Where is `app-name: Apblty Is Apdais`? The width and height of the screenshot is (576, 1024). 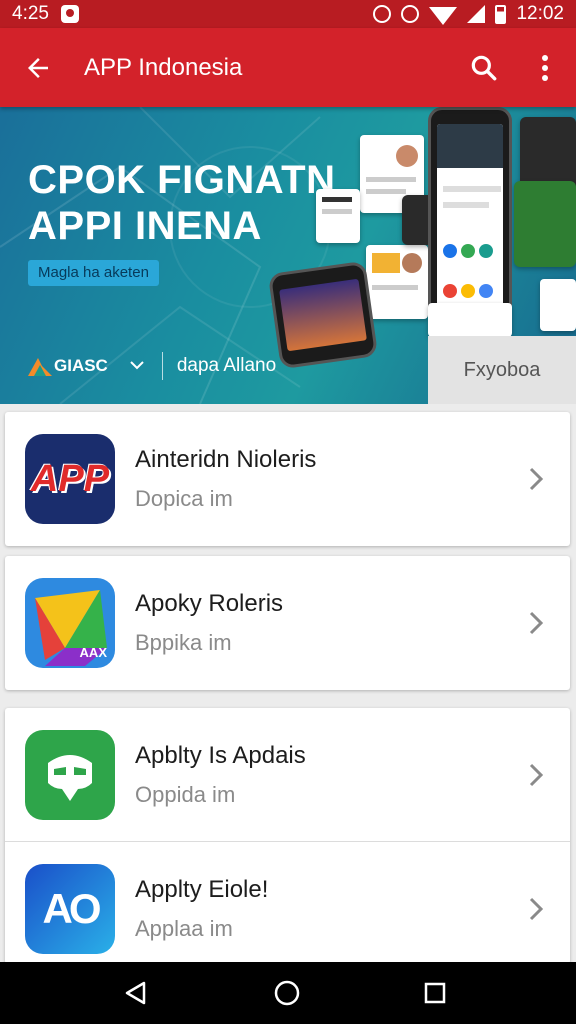
app-name: Apblty Is Apdais is located at coordinates (220, 755).